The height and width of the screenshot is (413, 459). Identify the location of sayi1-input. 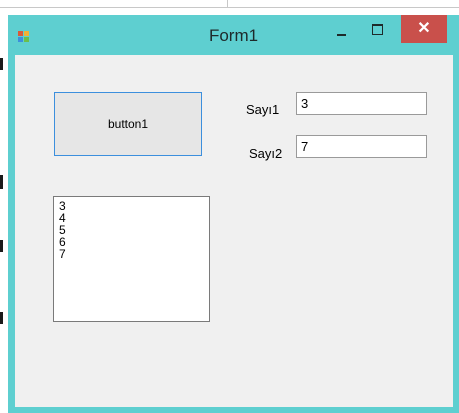
(361, 103).